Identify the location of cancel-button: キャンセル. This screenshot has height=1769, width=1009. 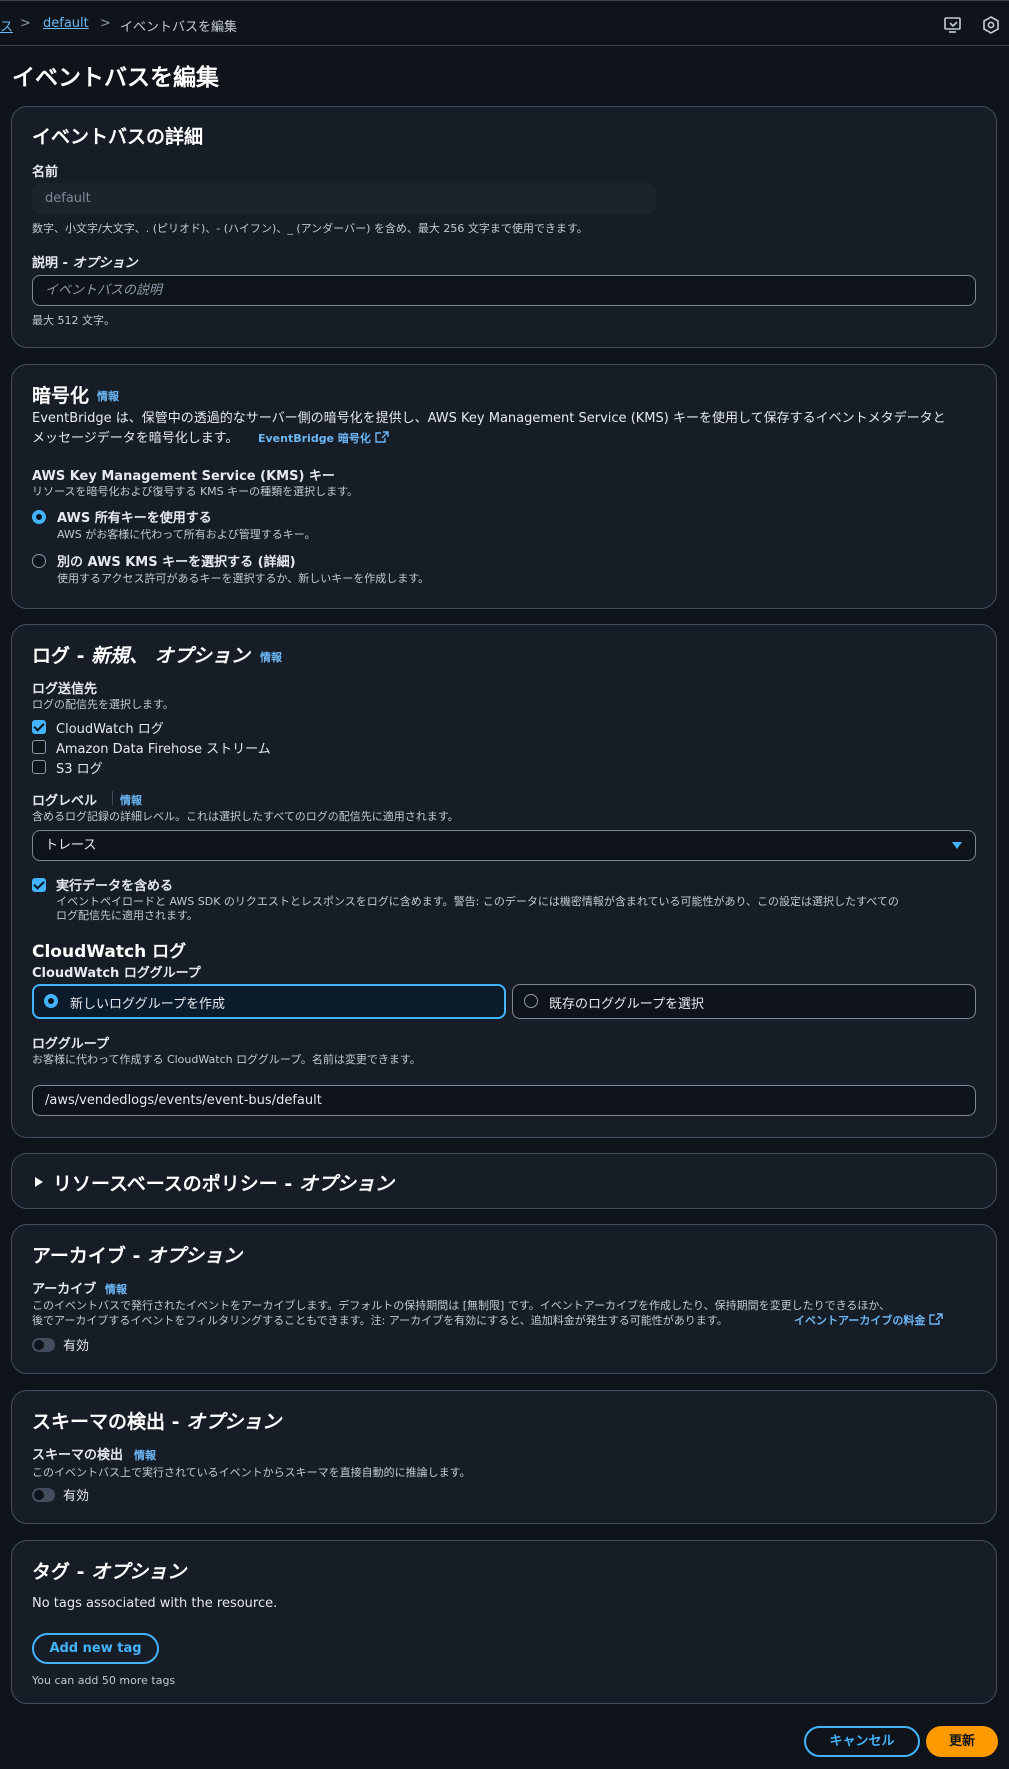
(862, 1741).